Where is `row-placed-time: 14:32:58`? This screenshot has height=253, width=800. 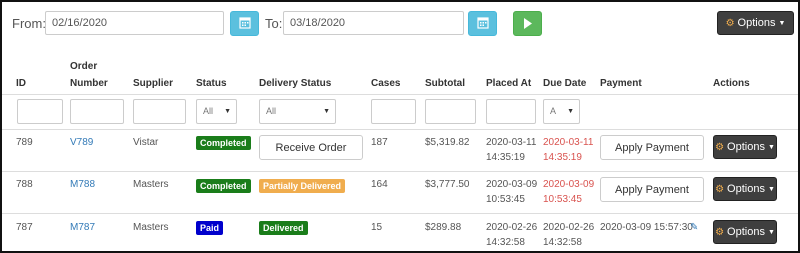
row-placed-time: 14:32:58 is located at coordinates (505, 242).